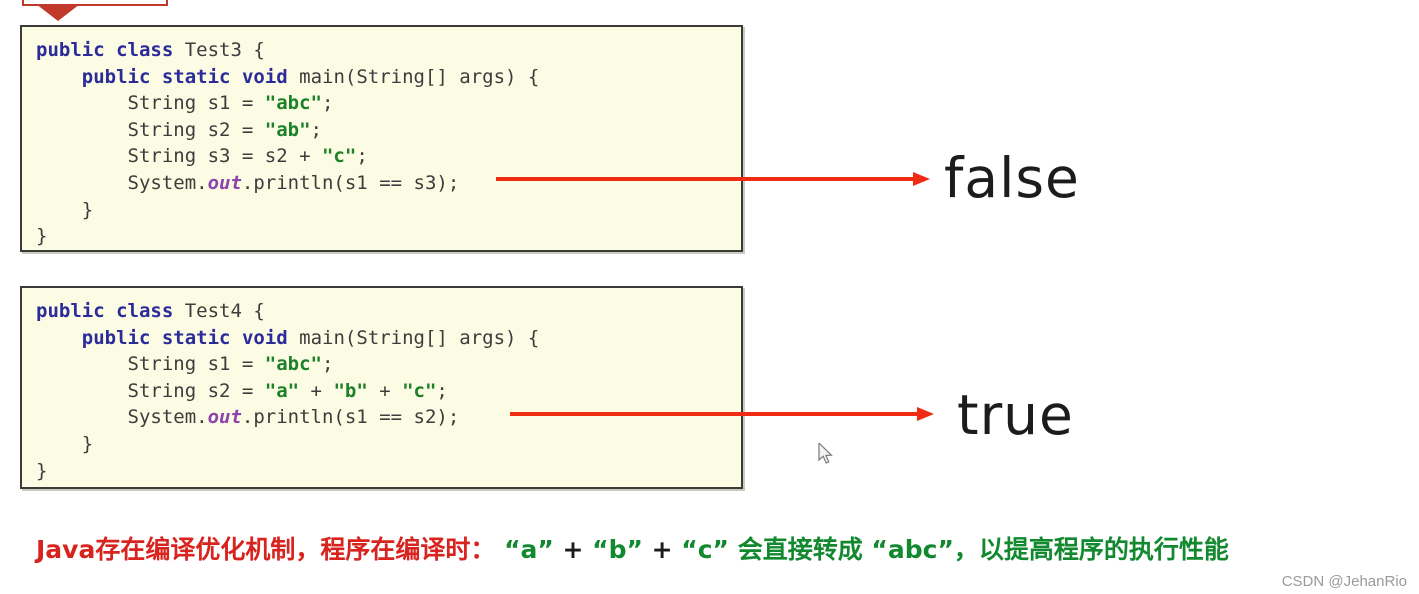  Describe the element at coordinates (966, 549) in the screenshot. I see `caption-segment: ，` at that location.